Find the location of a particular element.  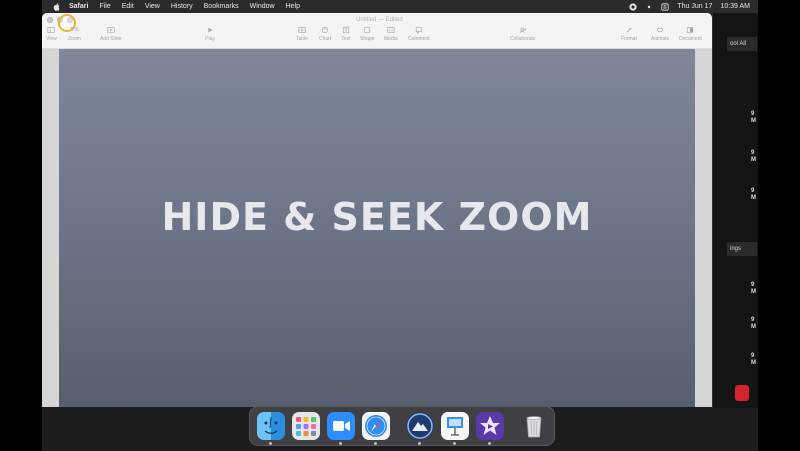

zoom-button: 75% Zoom is located at coordinates (74, 34).